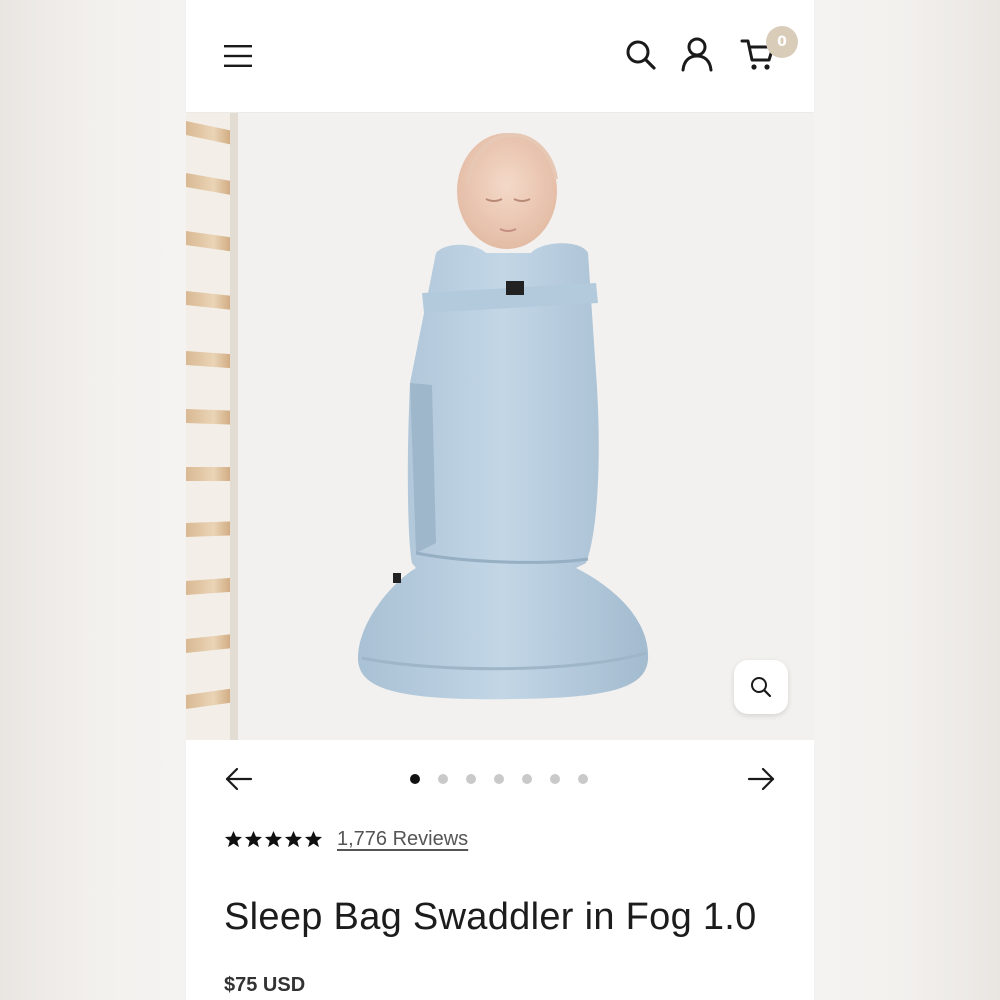  I want to click on cart-count-badge: 0, so click(782, 42).